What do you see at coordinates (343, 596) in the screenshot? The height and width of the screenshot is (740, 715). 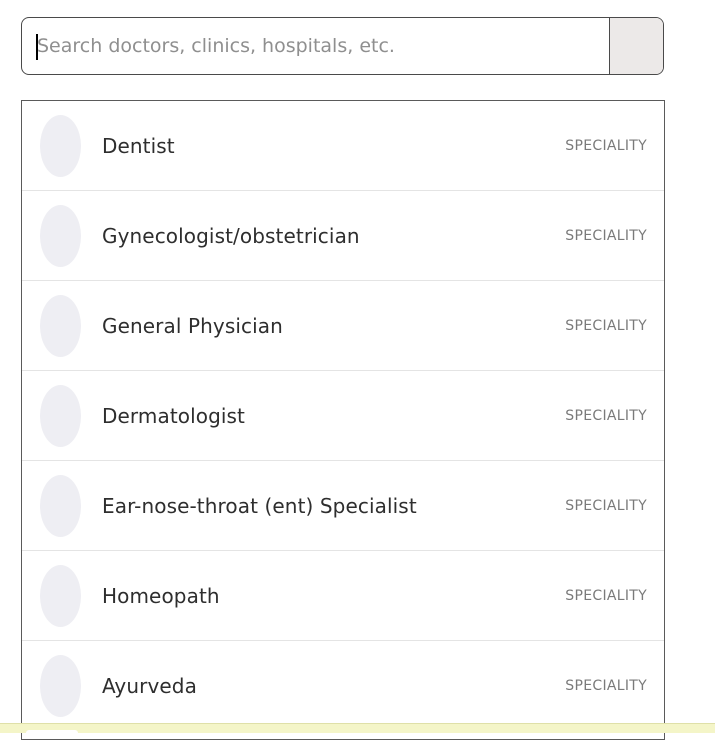 I see `result-item: Homeopath SPECIALITY` at bounding box center [343, 596].